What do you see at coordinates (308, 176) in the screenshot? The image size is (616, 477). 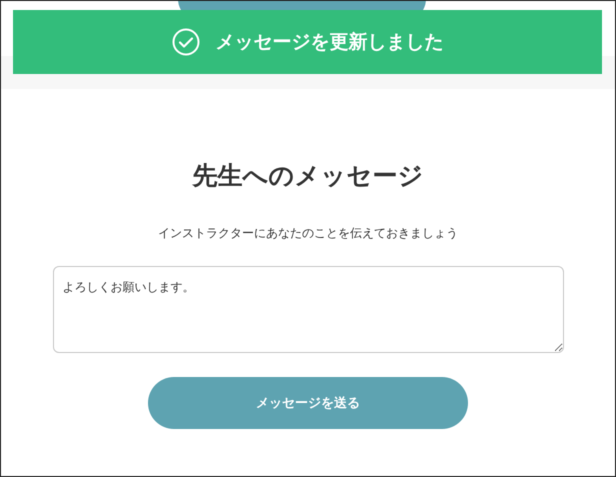 I see `page-title: 先生へのメッセージ` at bounding box center [308, 176].